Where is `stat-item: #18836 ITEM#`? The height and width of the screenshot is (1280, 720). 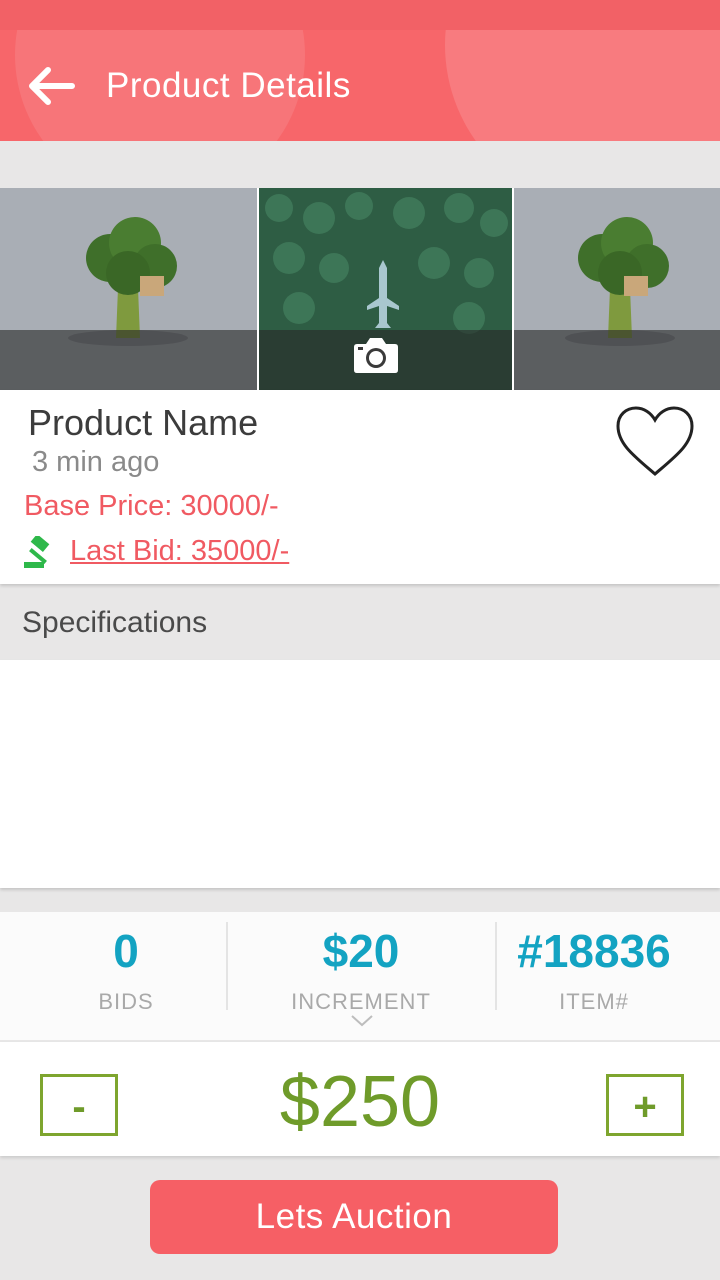 stat-item: #18836 ITEM# is located at coordinates (594, 963).